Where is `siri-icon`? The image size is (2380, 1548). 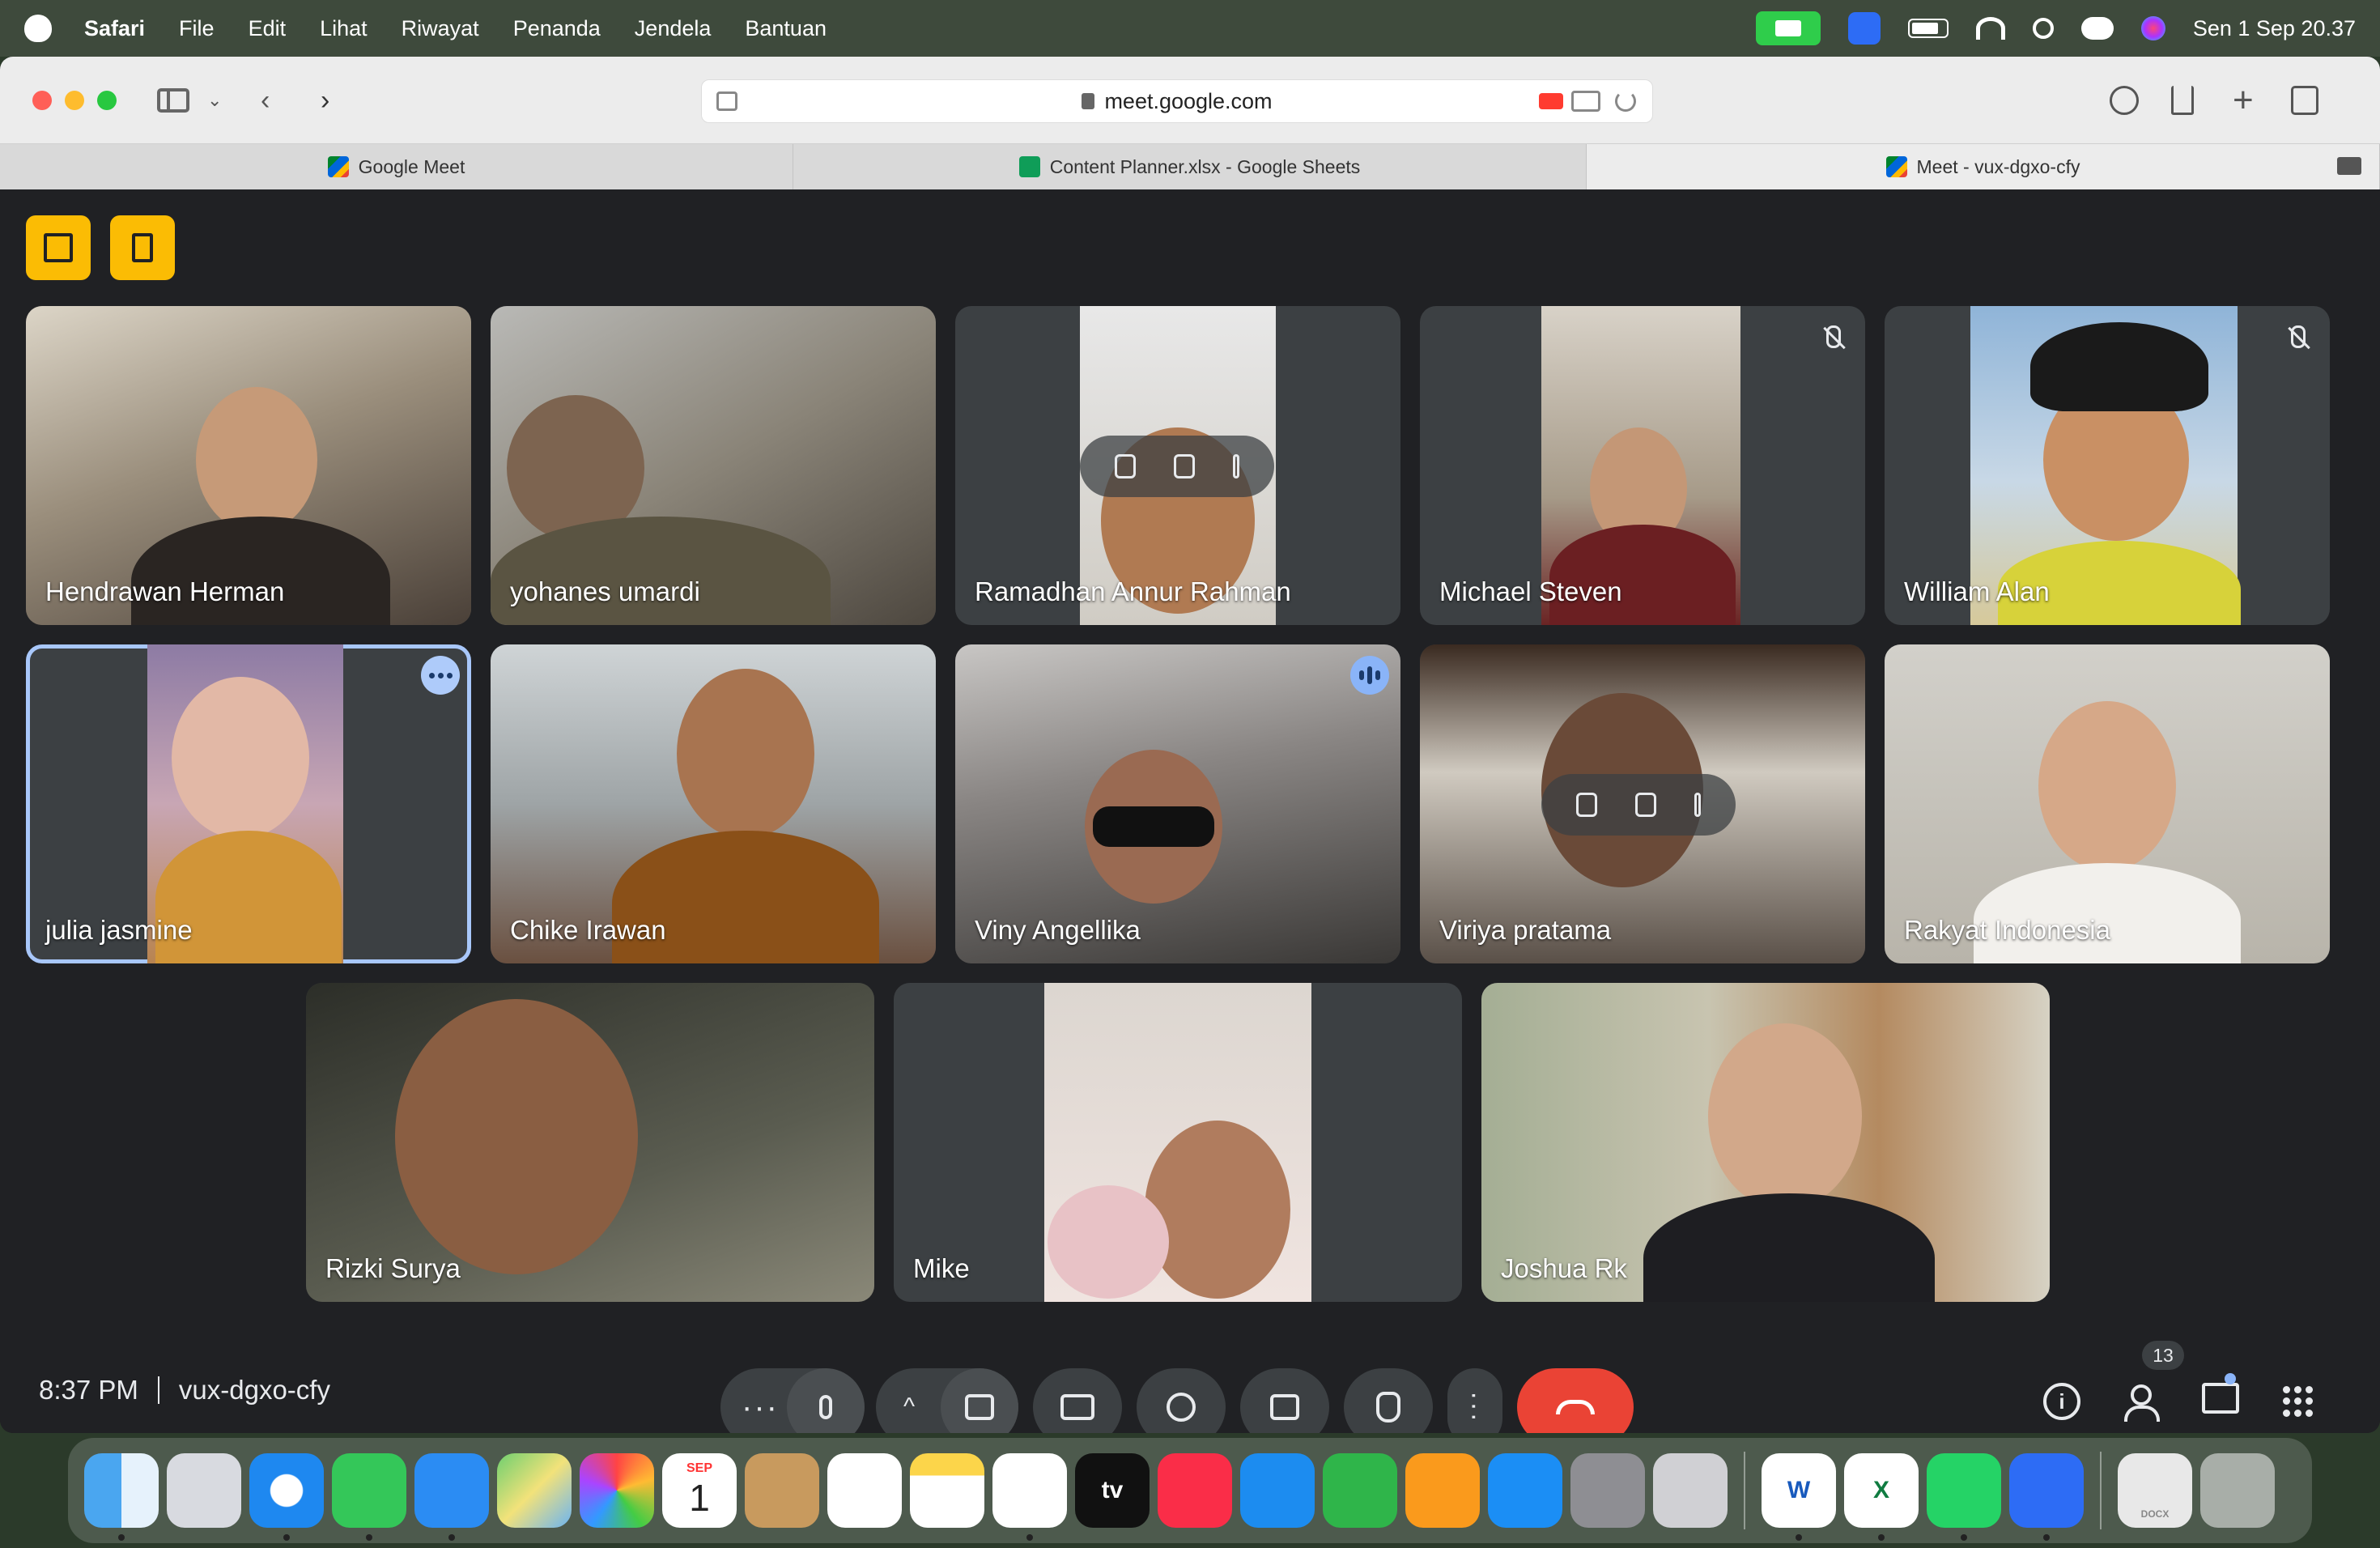 siri-icon is located at coordinates (2152, 28).